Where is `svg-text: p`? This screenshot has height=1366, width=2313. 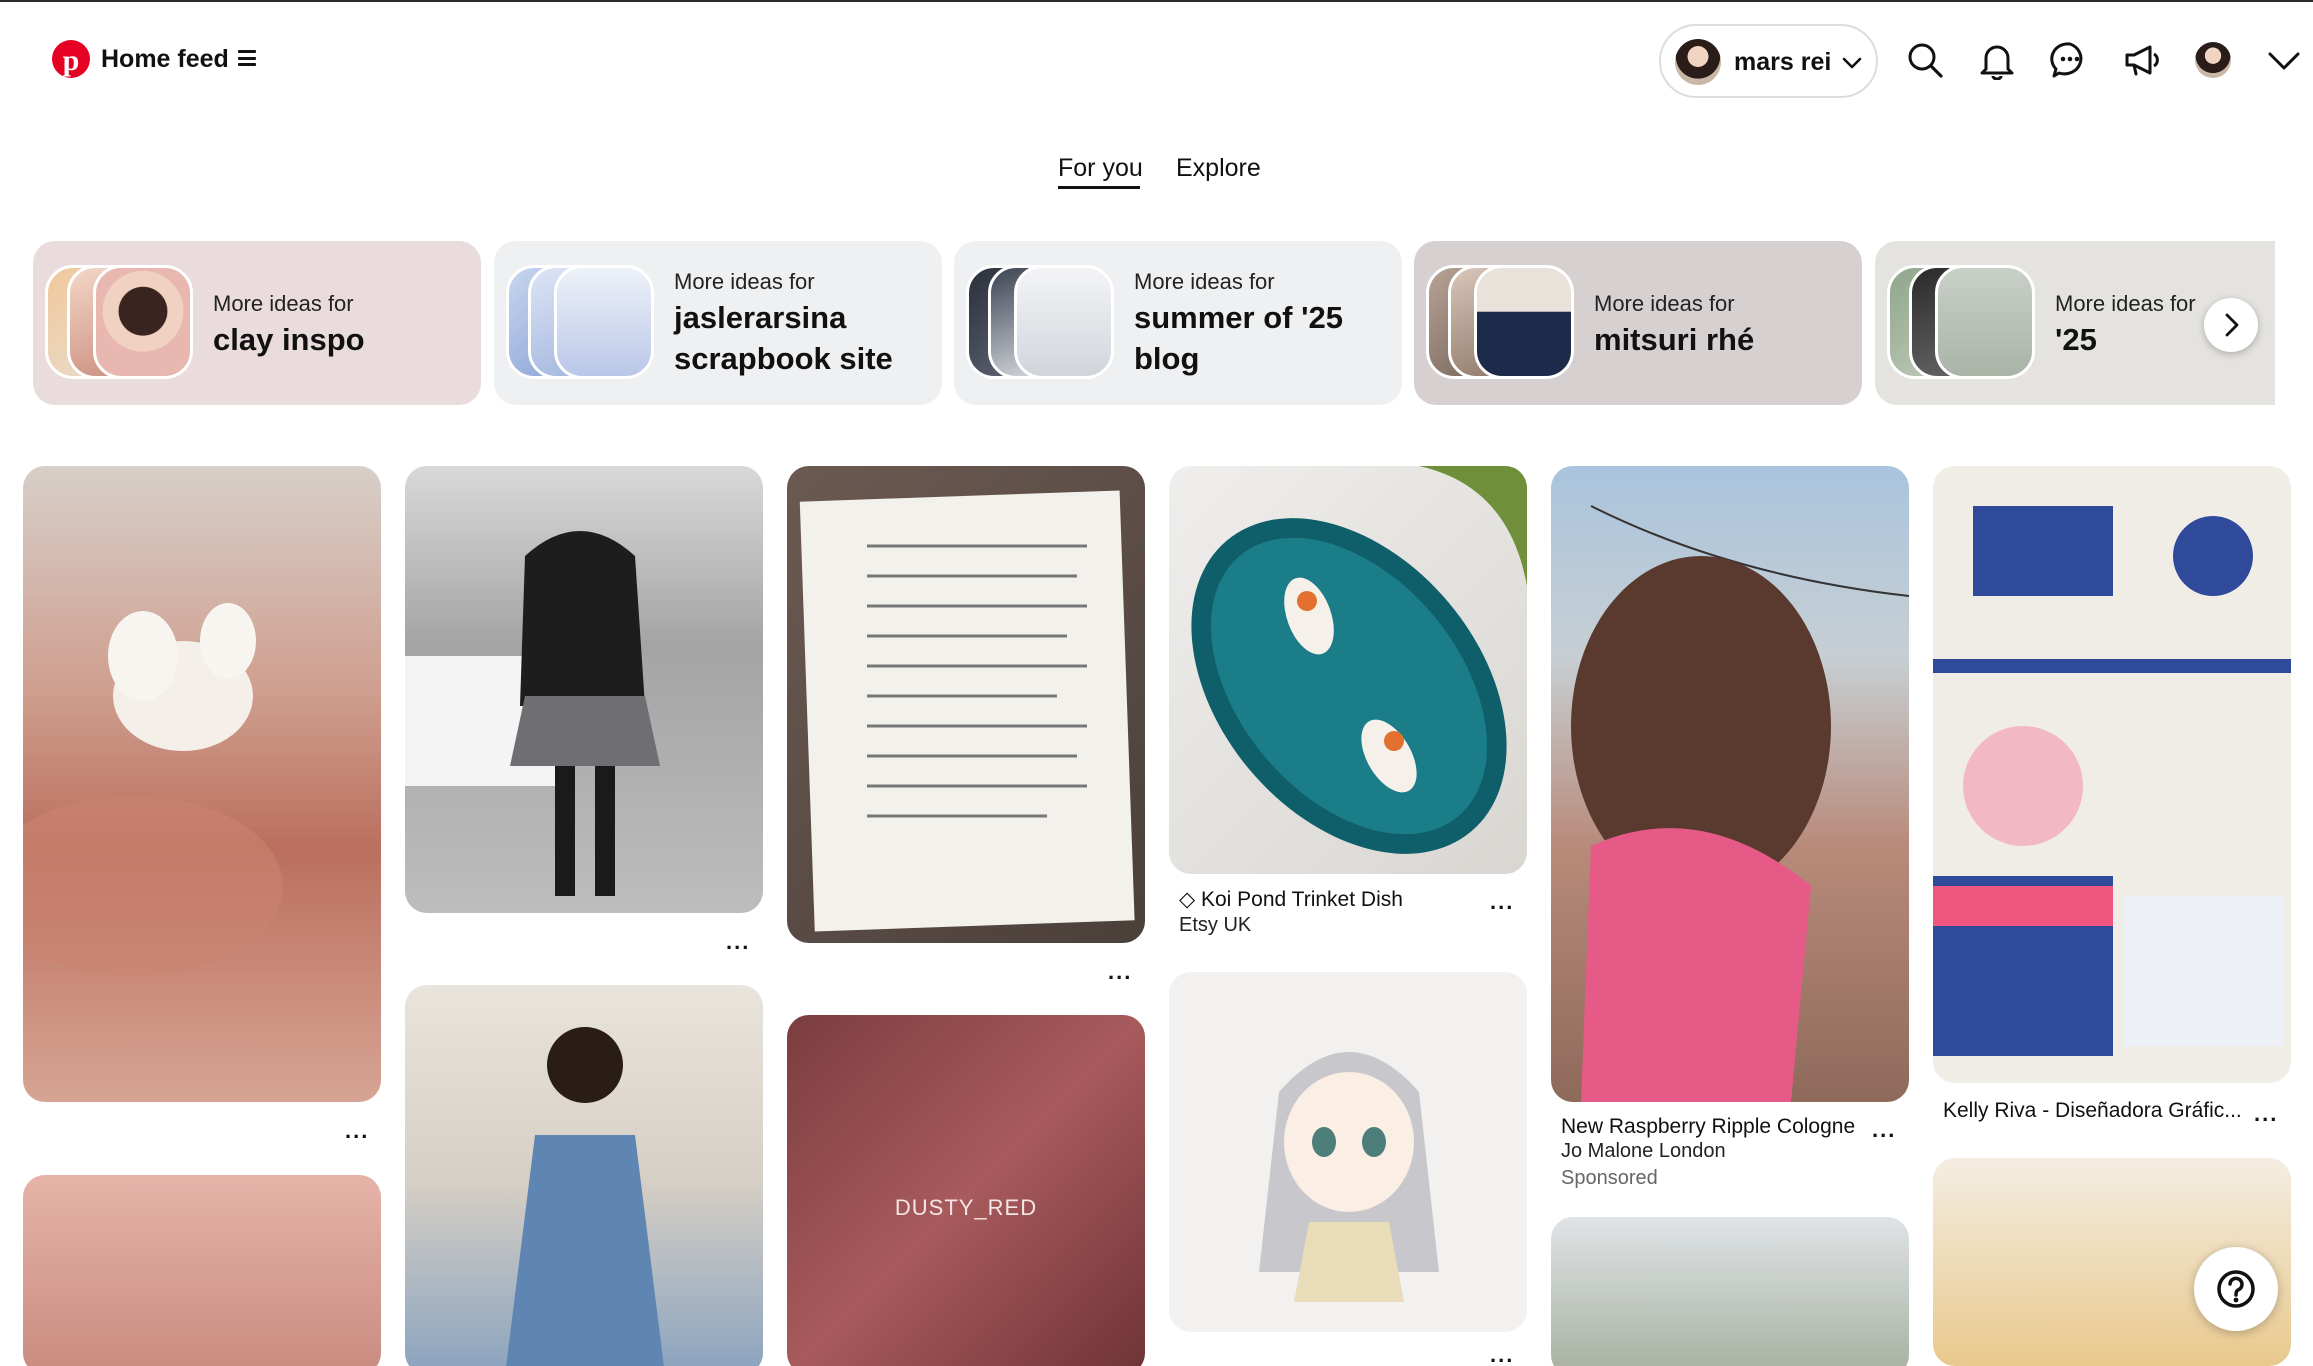
svg-text: p is located at coordinates (71, 60).